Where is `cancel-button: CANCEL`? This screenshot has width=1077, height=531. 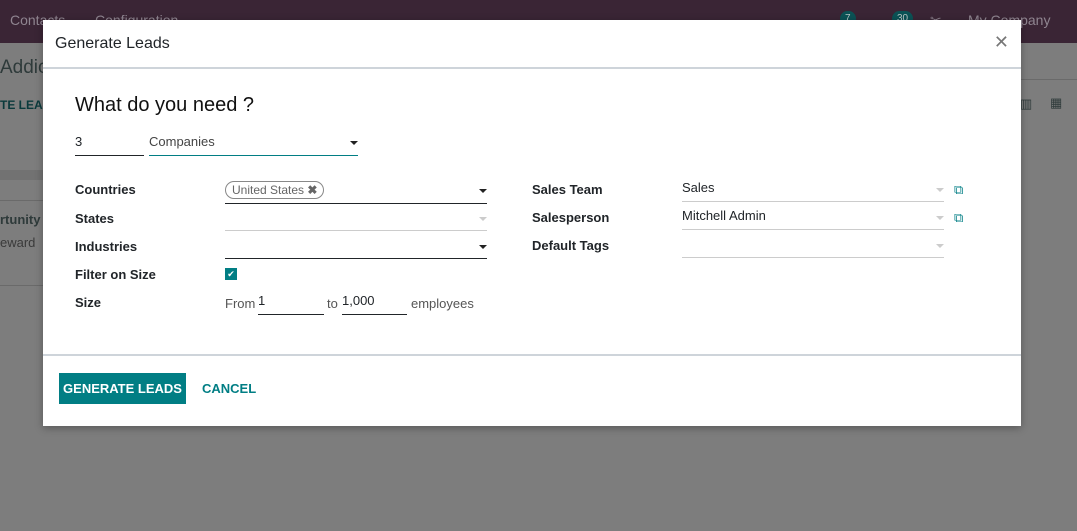 cancel-button: CANCEL is located at coordinates (229, 388).